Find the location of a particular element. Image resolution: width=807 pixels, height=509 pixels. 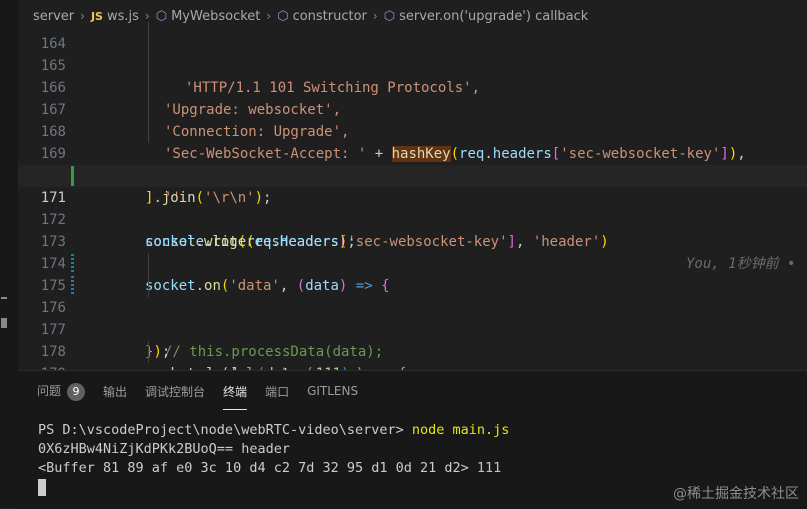

problems-count-badge: 9 is located at coordinates (76, 391).